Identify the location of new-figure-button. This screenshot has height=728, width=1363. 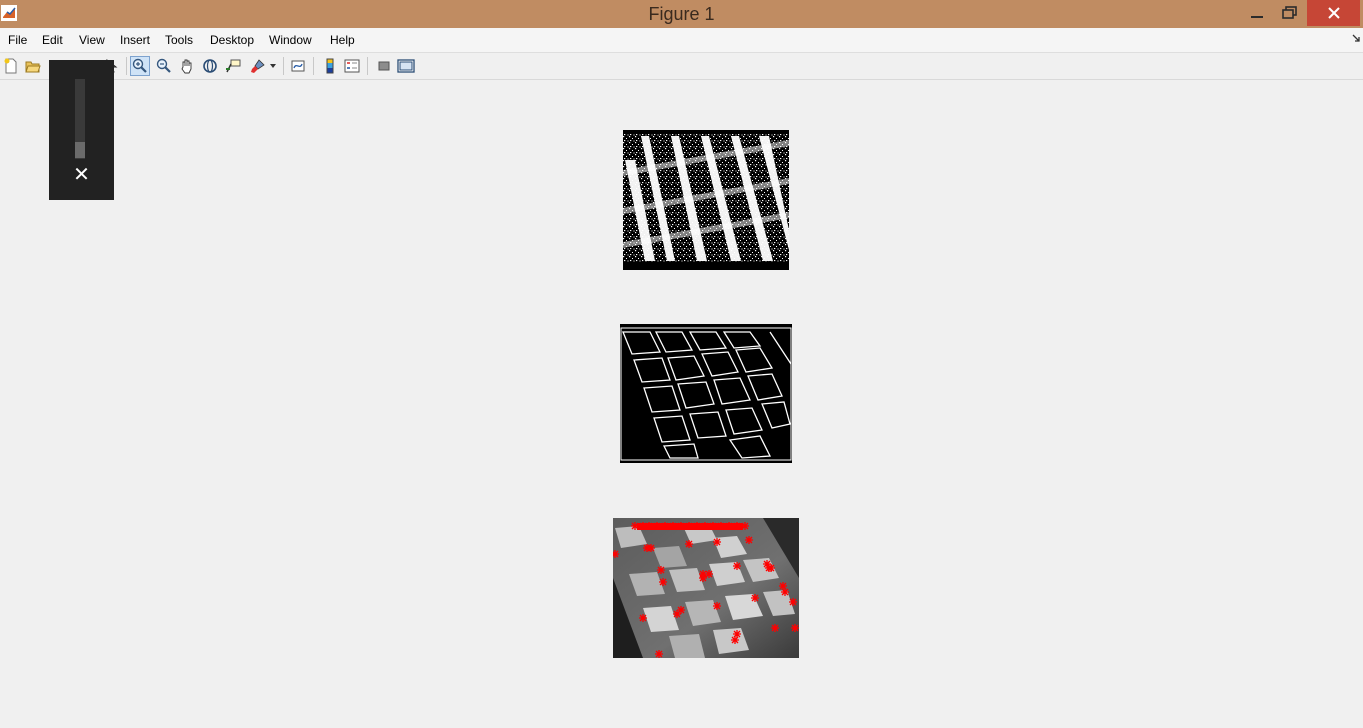
(11, 66).